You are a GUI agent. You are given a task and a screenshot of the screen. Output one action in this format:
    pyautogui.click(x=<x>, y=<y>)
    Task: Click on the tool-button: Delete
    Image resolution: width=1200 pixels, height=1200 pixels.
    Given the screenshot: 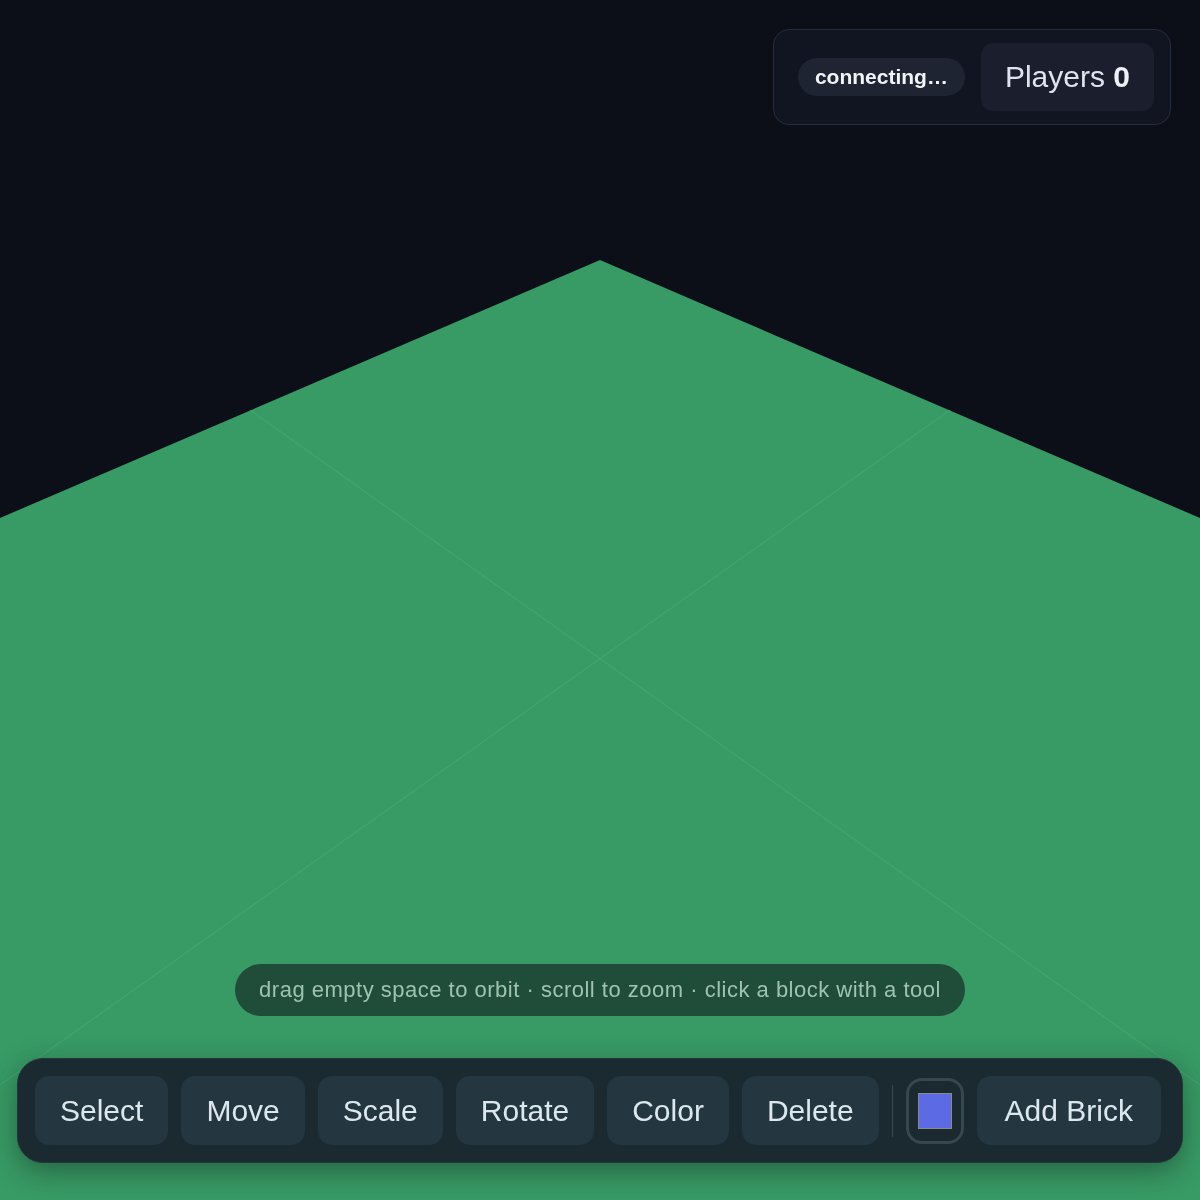 What is the action you would take?
    pyautogui.click(x=810, y=1110)
    